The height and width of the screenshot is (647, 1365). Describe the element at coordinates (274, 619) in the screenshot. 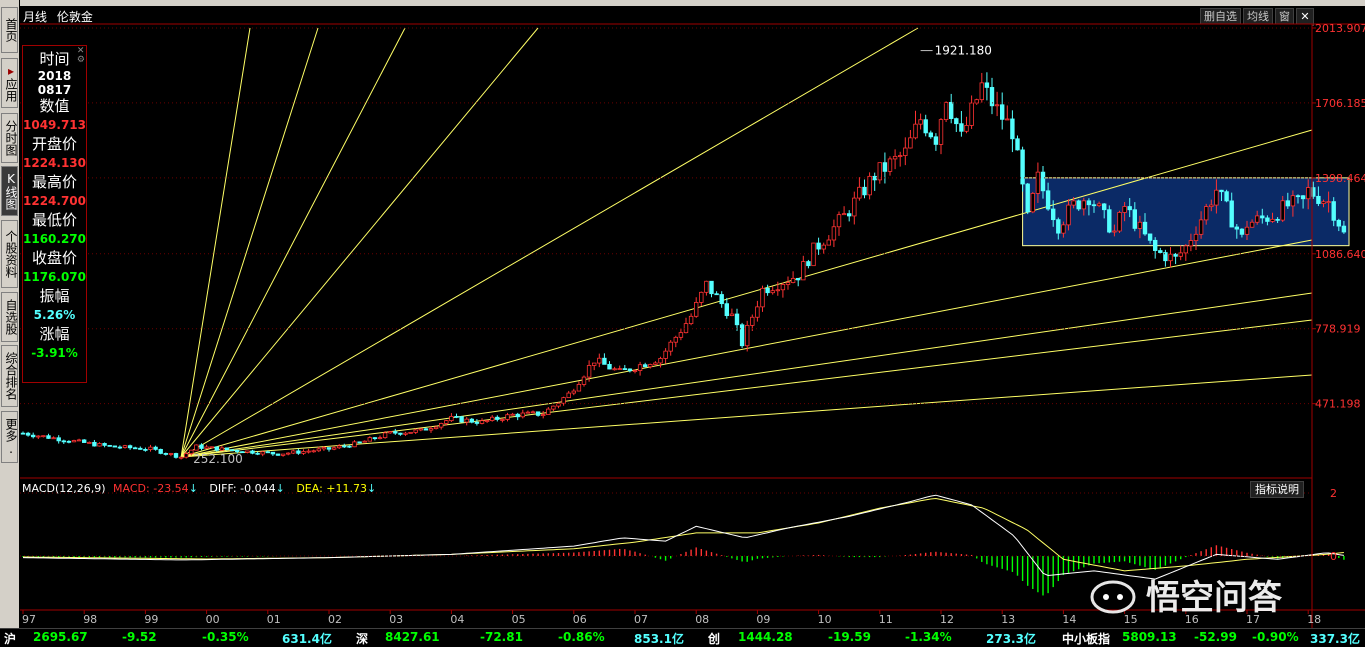

I see `x-tick-label: 01` at that location.